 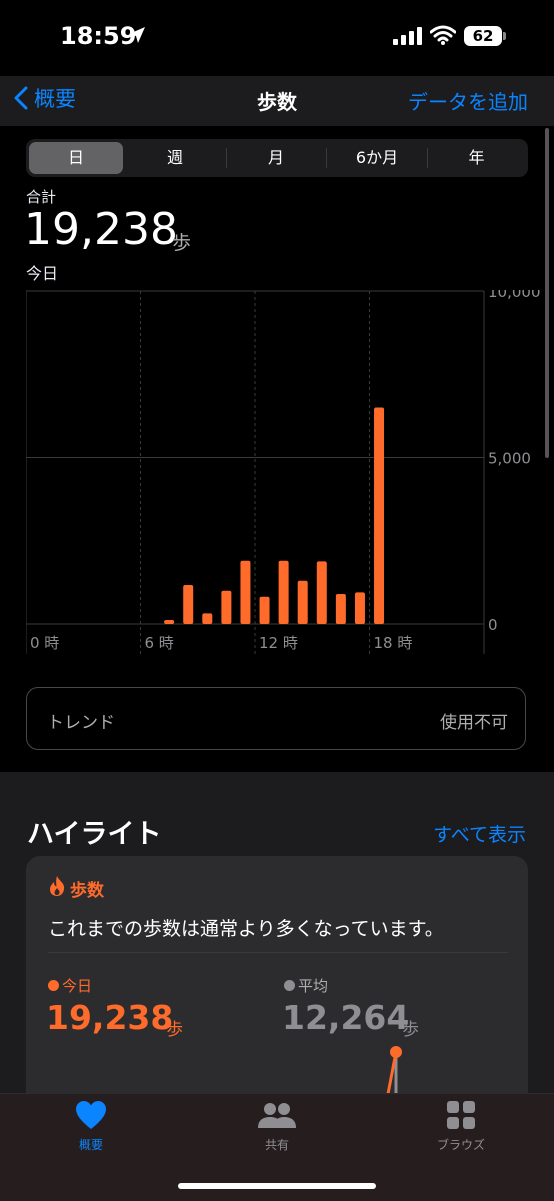 I want to click on today-steps-value: 19,238, so click(x=110, y=1017).